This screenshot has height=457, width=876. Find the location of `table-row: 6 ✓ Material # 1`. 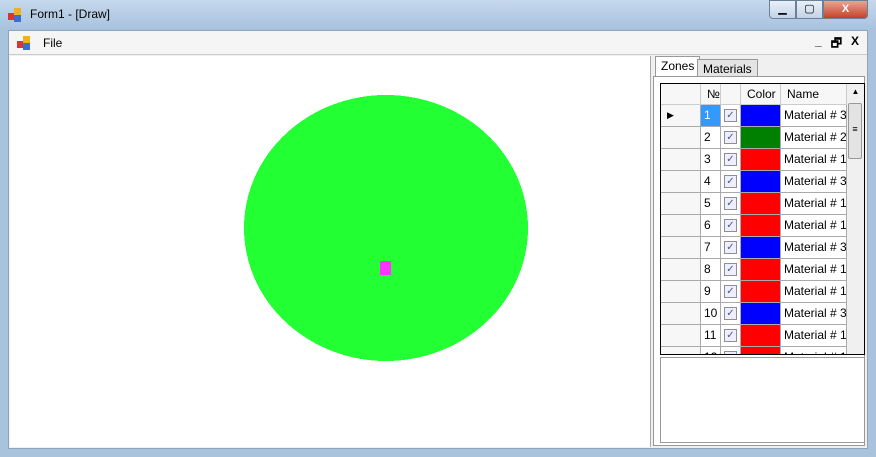

table-row: 6 ✓ Material # 1 is located at coordinates (754, 226).